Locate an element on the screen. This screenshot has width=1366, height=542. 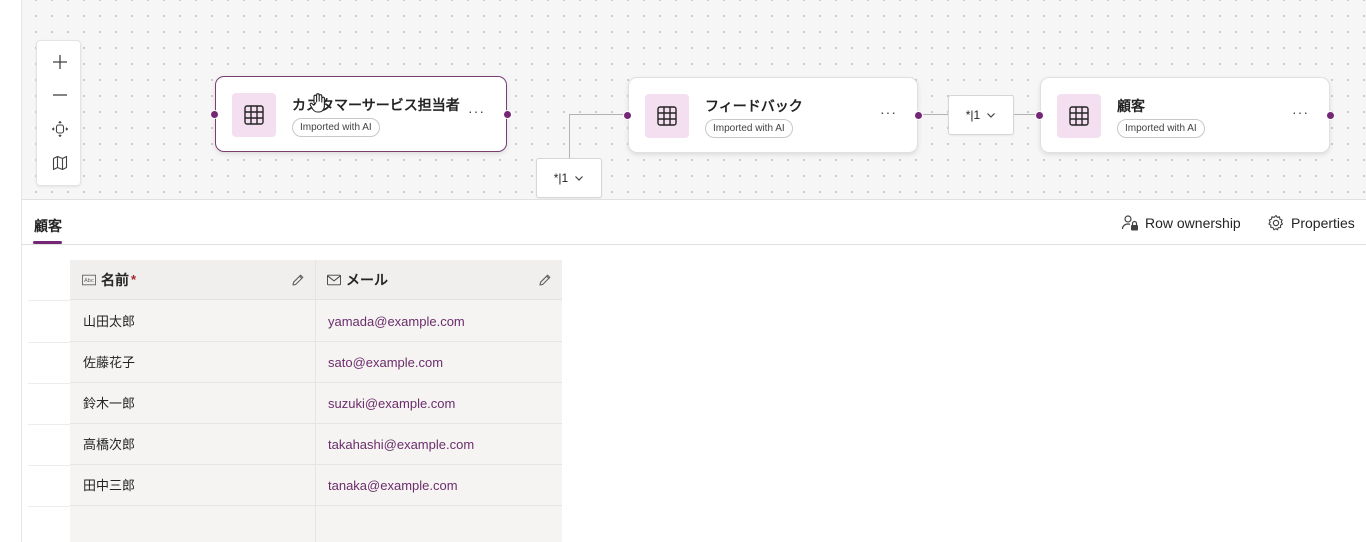
cell-name: 高橋次郎 is located at coordinates (109, 444).